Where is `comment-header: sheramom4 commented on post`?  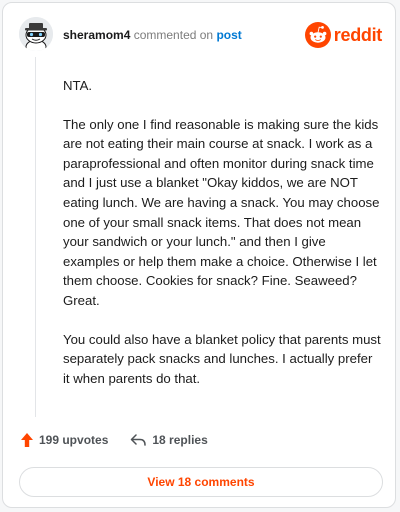 comment-header: sheramom4 commented on post is located at coordinates (152, 35).